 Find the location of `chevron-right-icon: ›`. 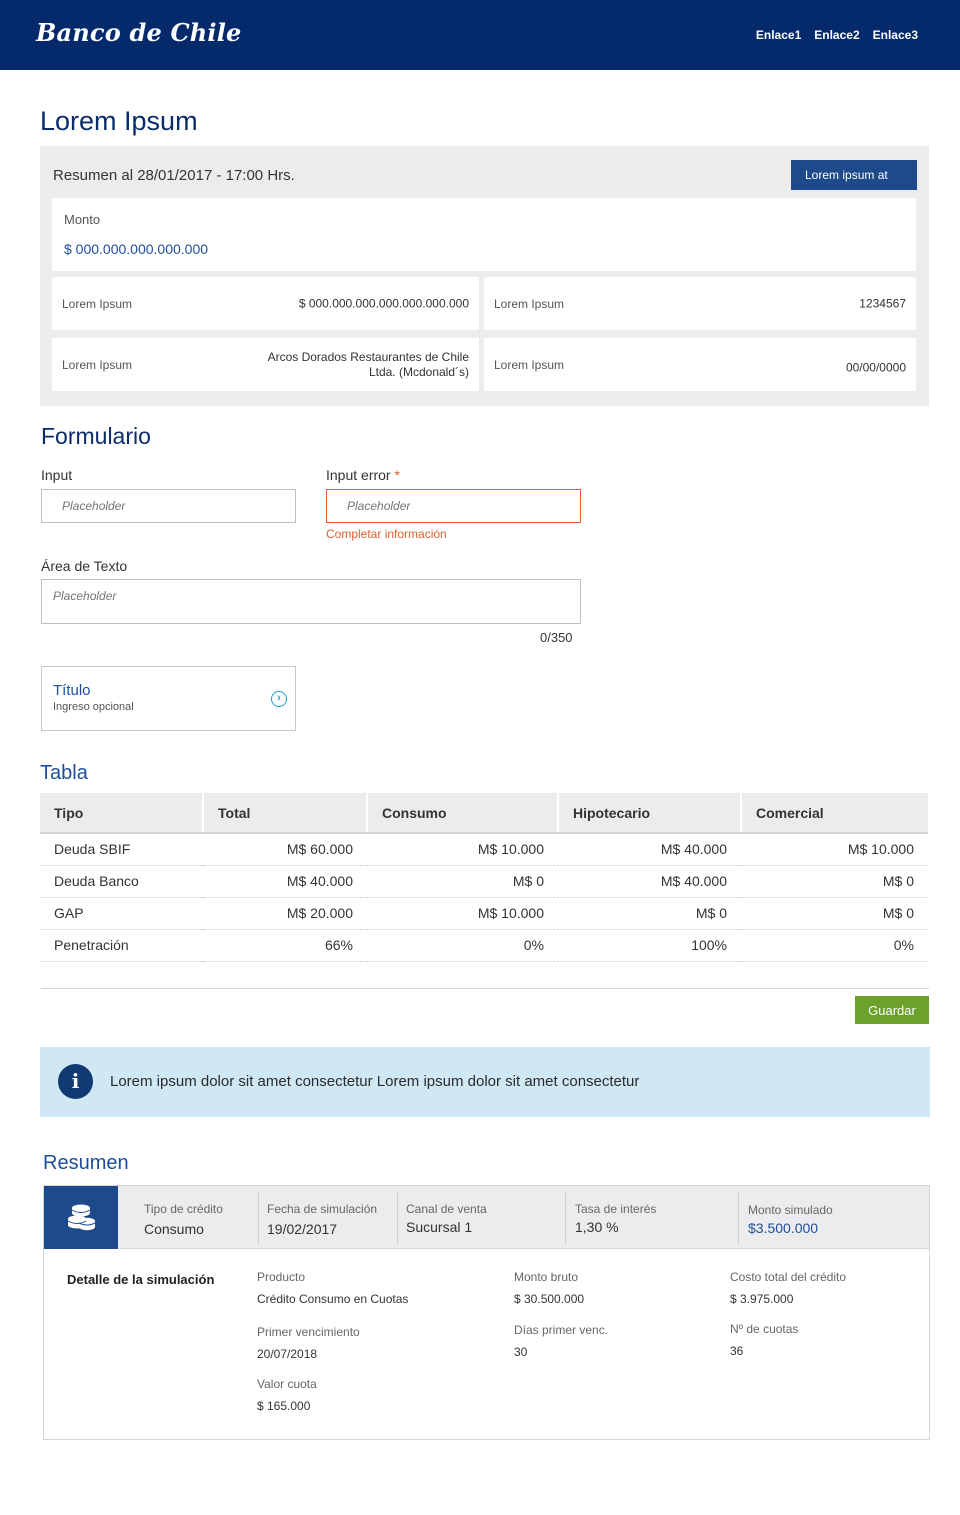

chevron-right-icon: › is located at coordinates (279, 699).